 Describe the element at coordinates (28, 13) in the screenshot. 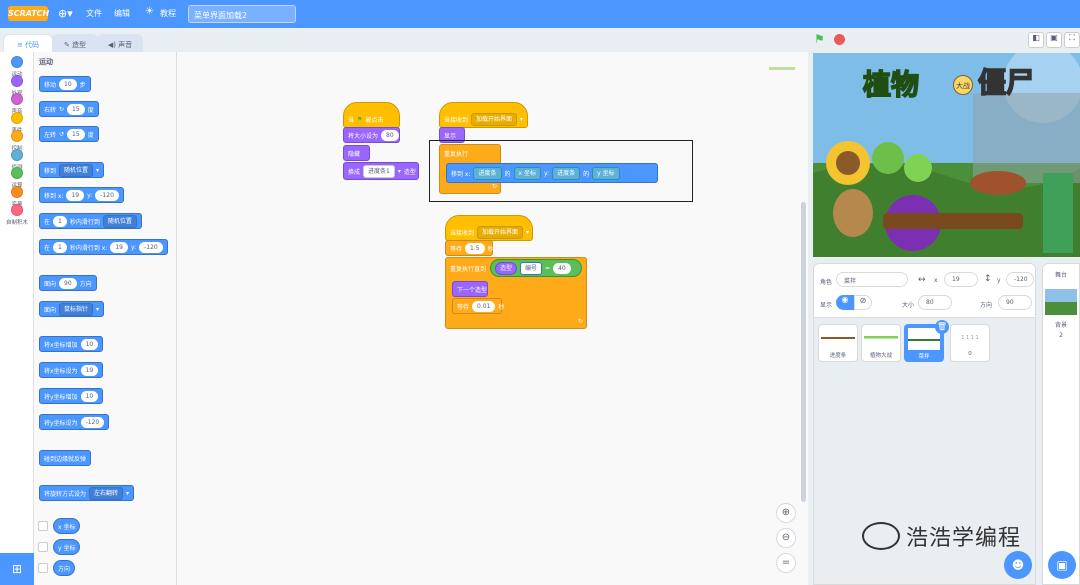

I see `scratch-logo: SCRATCH` at that location.